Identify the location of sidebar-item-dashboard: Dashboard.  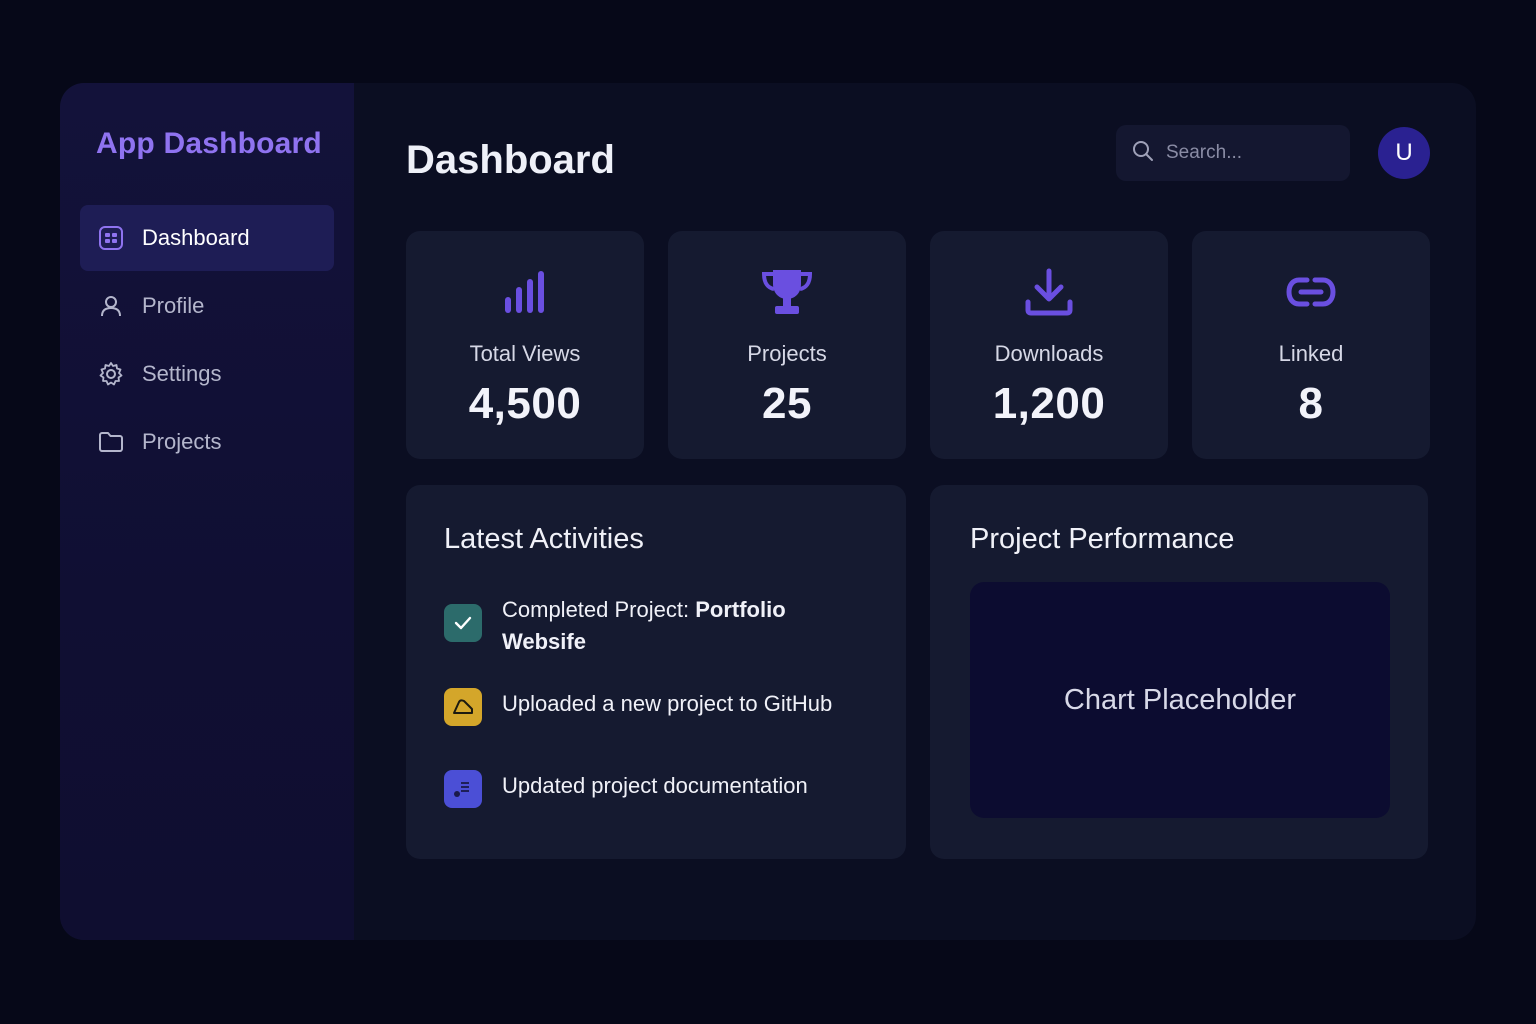
(207, 238).